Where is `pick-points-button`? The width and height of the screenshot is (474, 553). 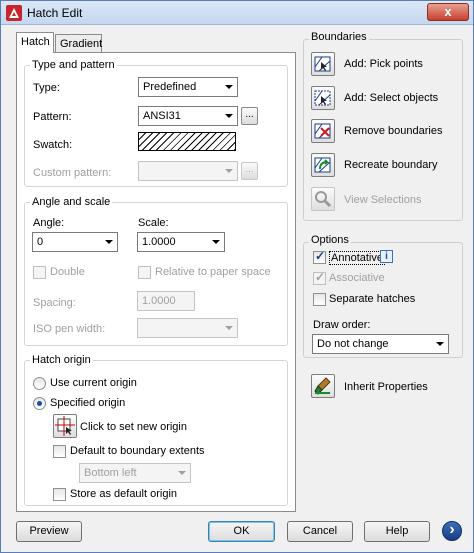
pick-points-button is located at coordinates (323, 64).